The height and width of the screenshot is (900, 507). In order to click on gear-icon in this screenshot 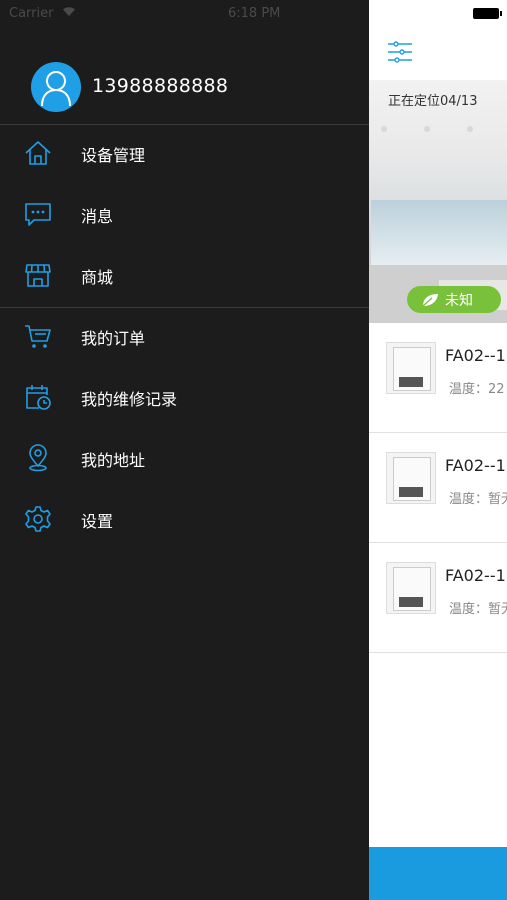, I will do `click(38, 519)`.